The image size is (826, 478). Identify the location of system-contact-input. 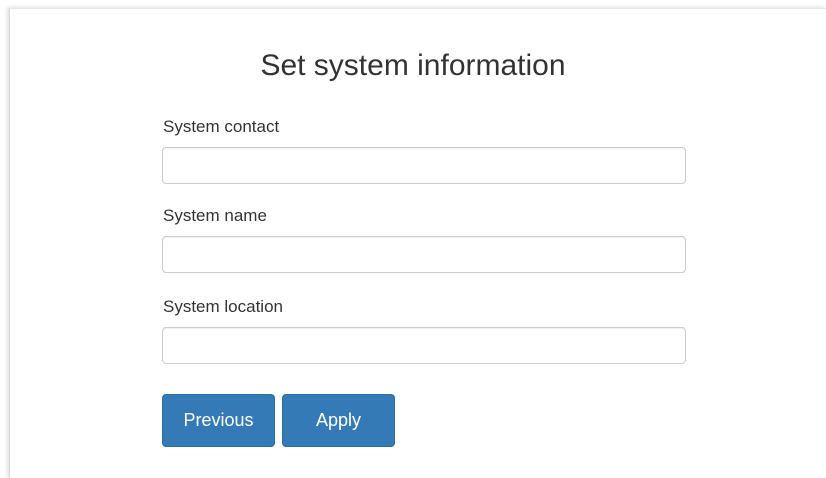
(424, 165).